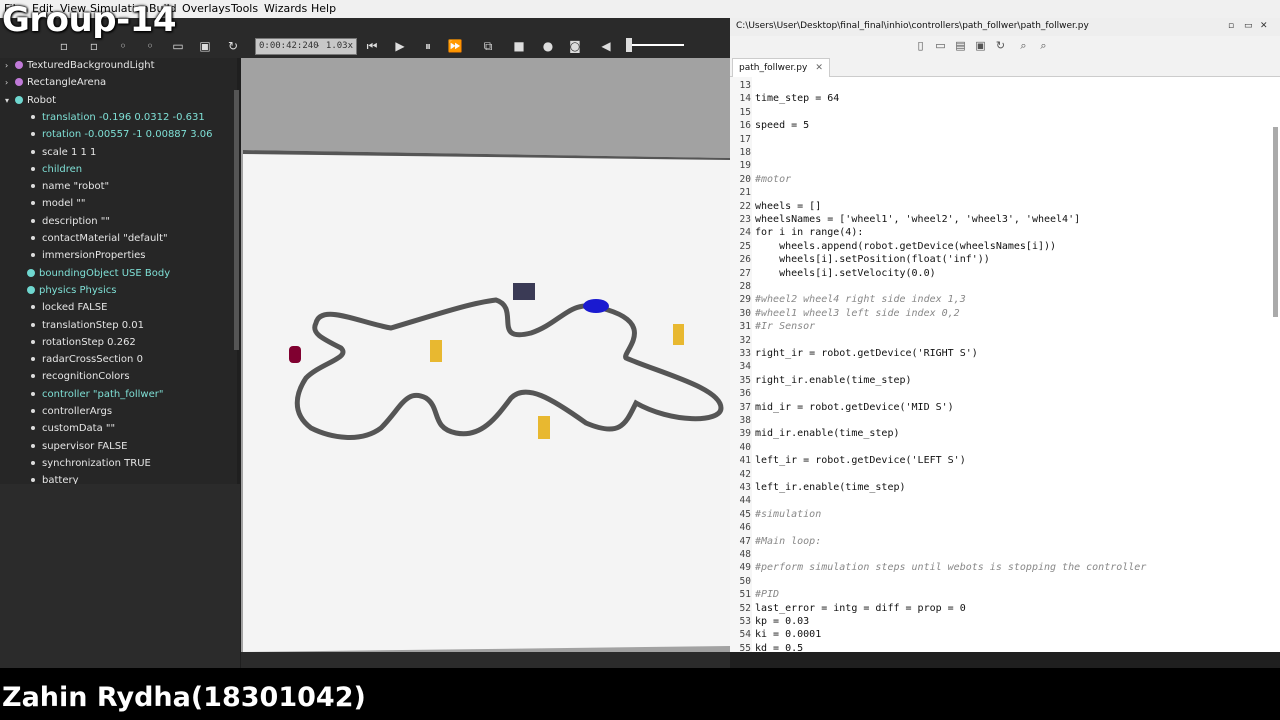 The height and width of the screenshot is (720, 1280). Describe the element at coordinates (827, 433) in the screenshot. I see `code-line: mid_ir.enable(time_step)` at that location.